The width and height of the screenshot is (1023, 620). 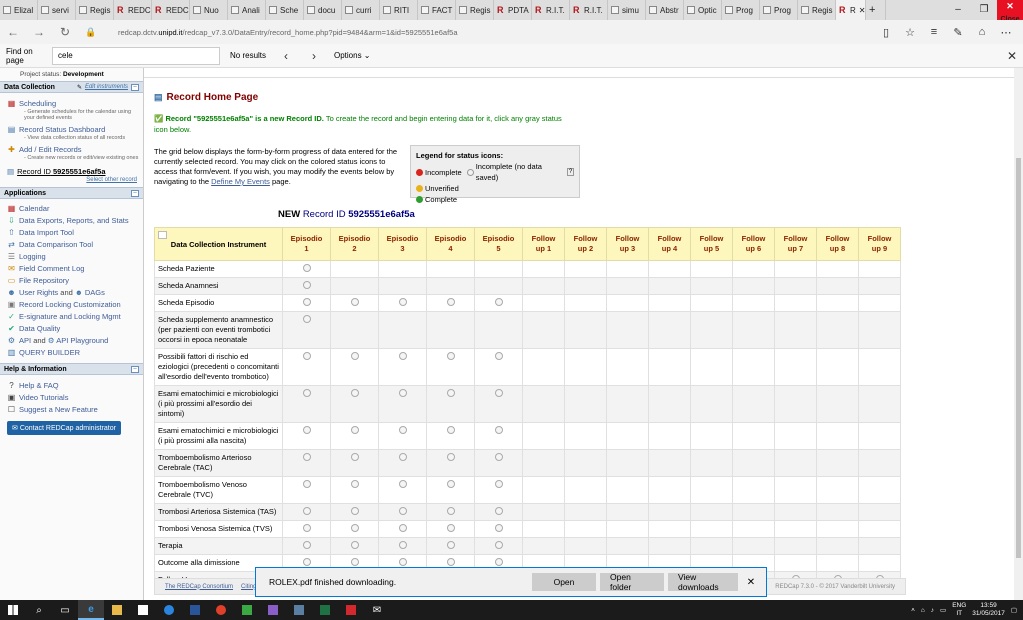 I want to click on maximize-icon: ❐, so click(x=984, y=10).